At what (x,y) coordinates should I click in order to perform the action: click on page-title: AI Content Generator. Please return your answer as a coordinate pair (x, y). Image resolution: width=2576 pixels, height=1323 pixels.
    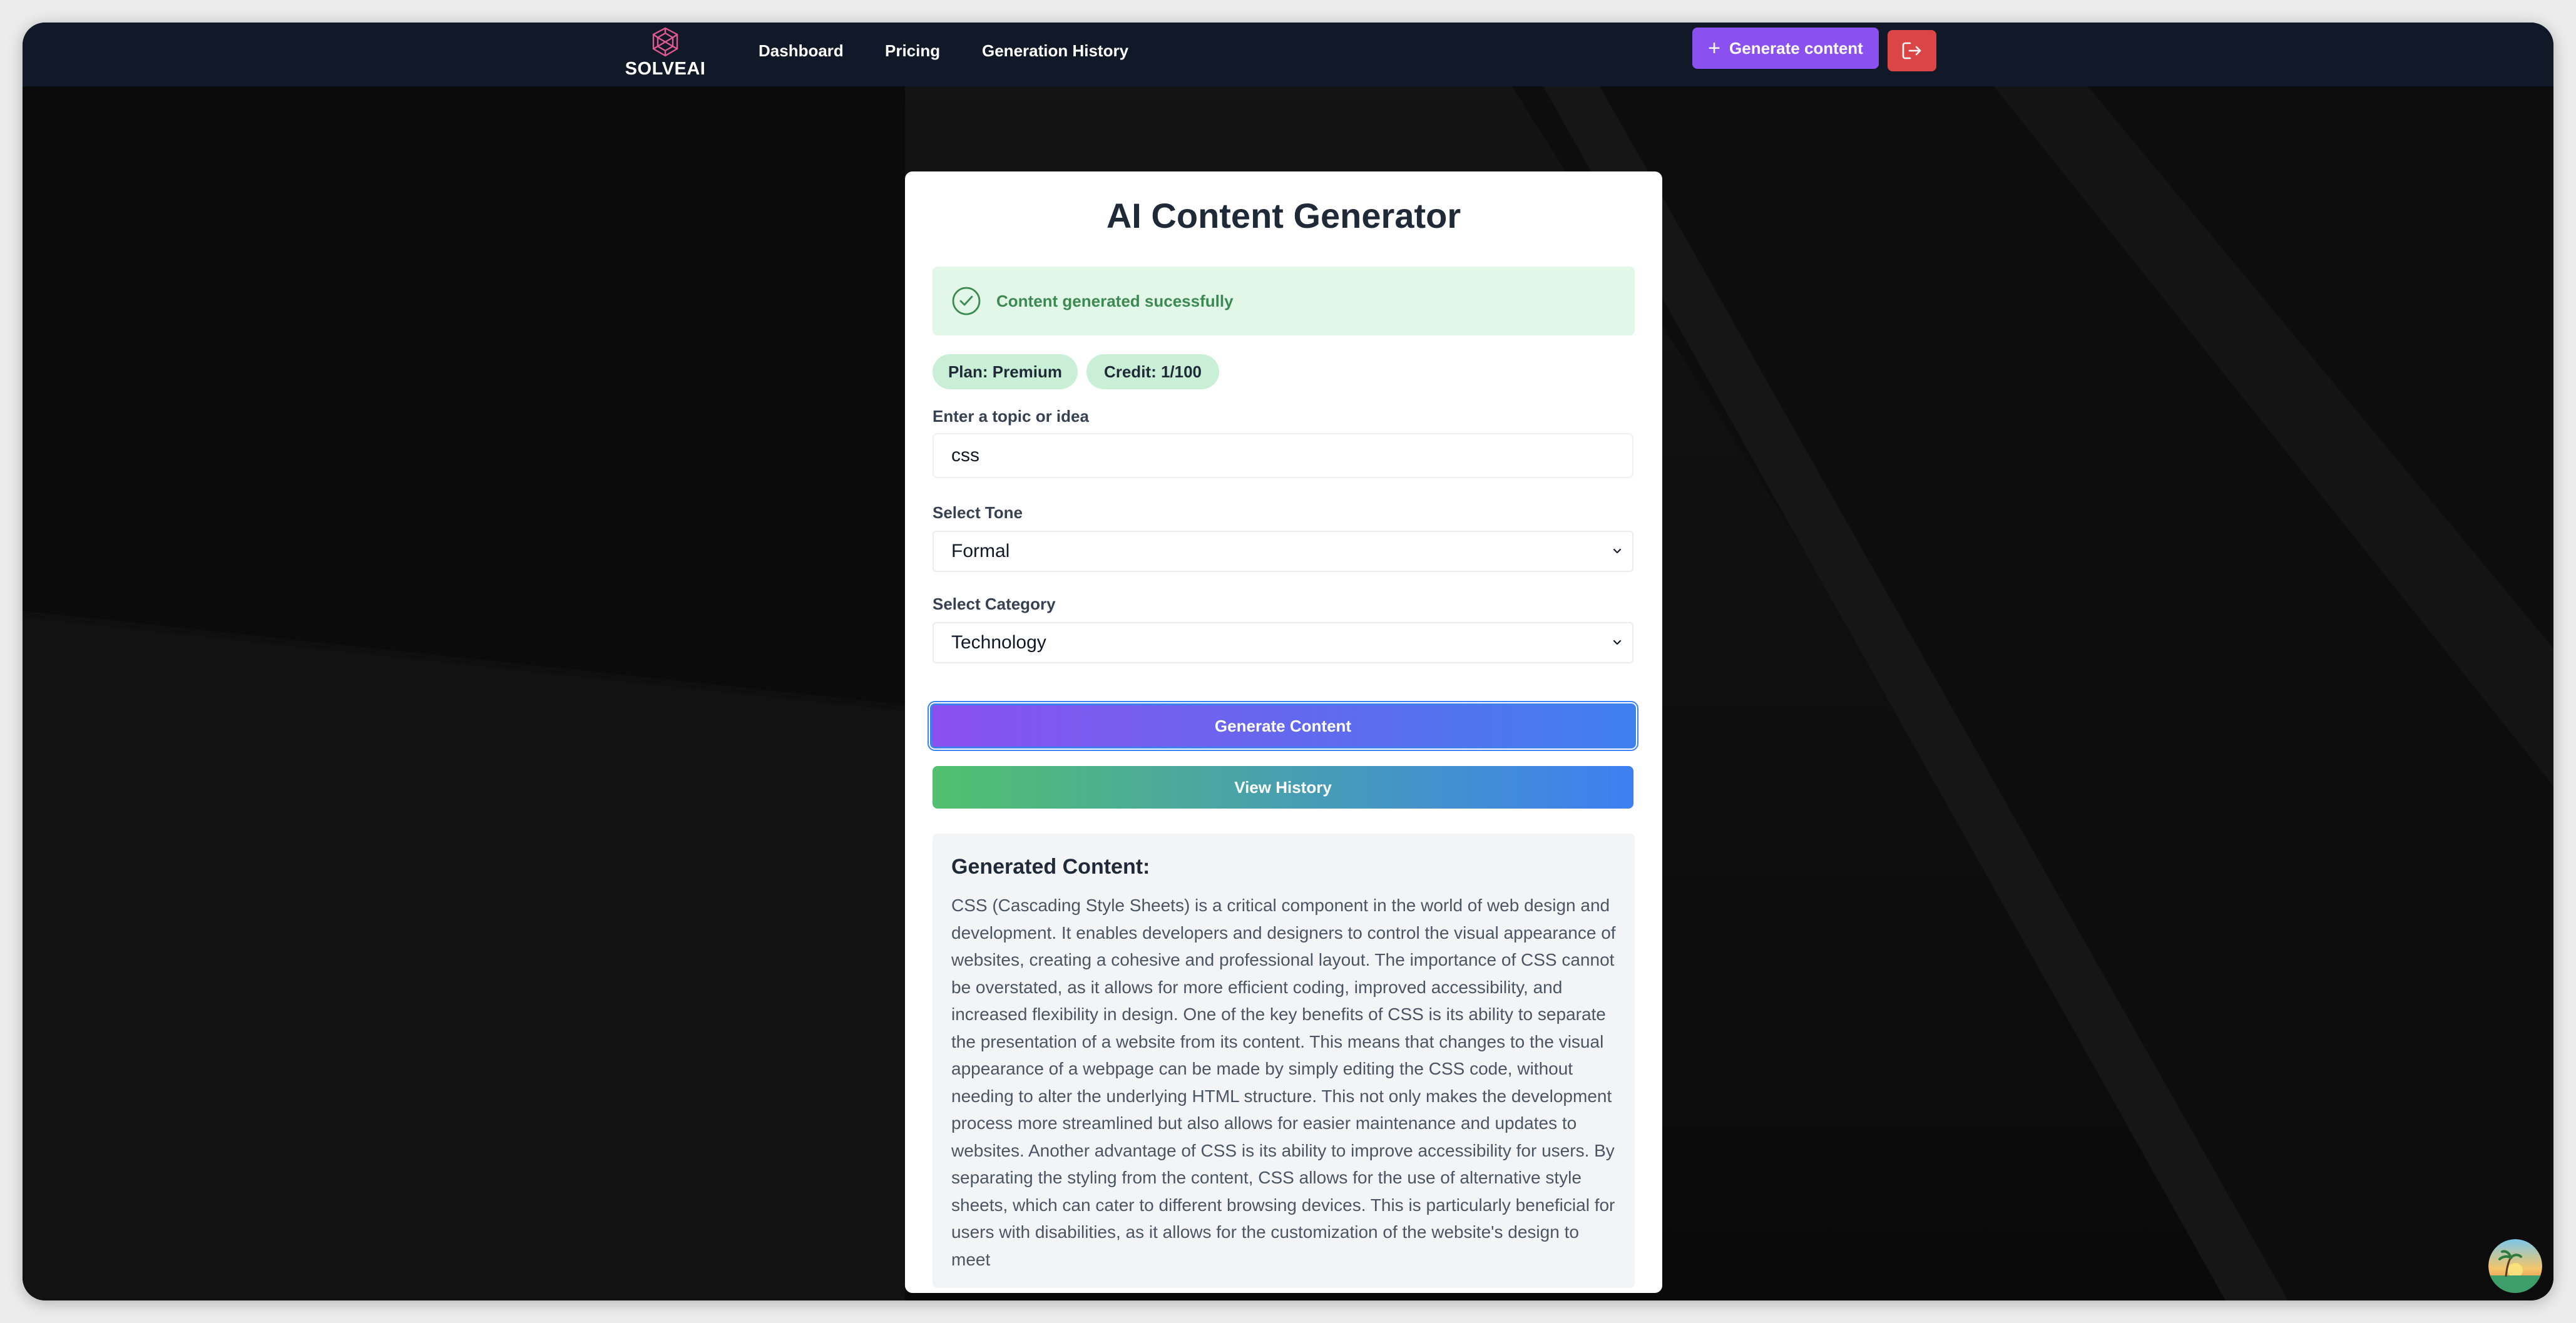
    Looking at the image, I should click on (1283, 215).